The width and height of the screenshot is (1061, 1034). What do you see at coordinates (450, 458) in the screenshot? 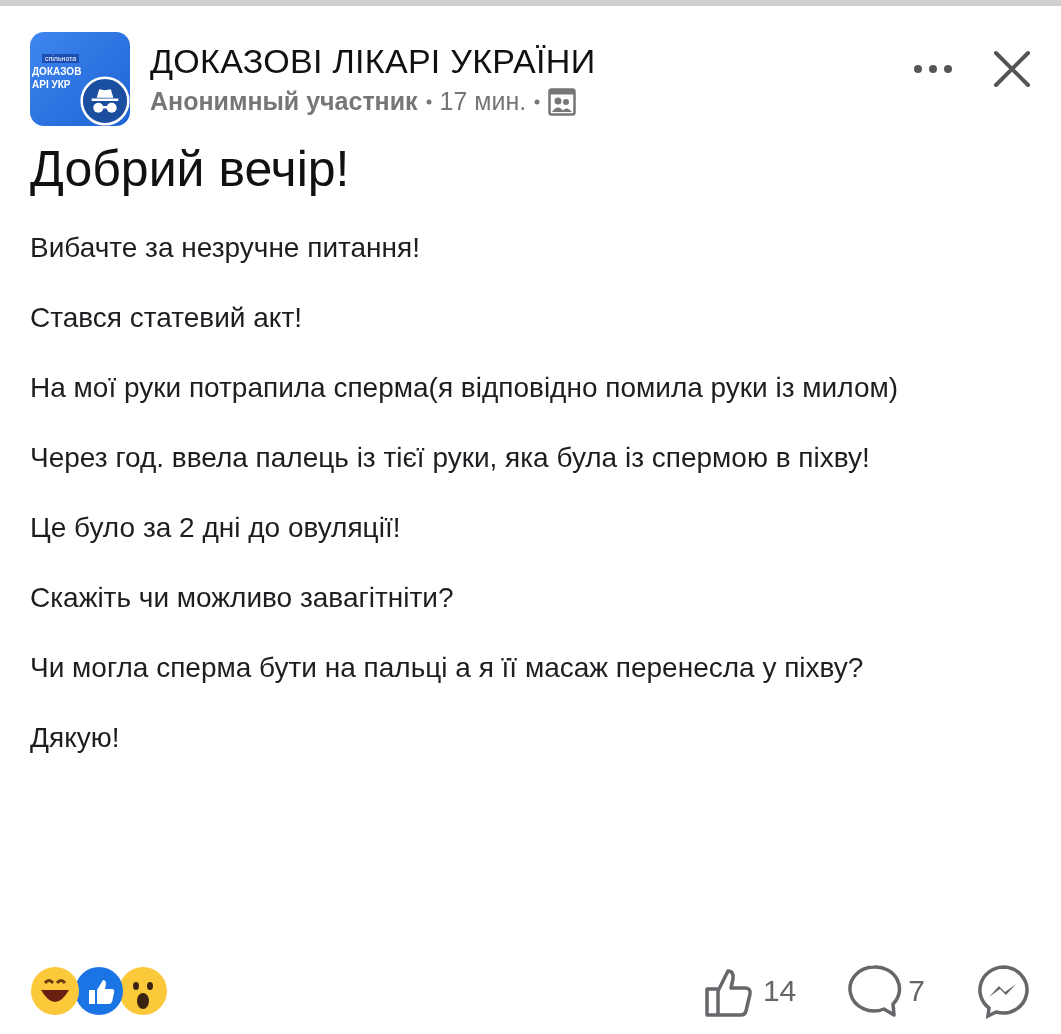
I see `post-paragraph: Через год. ввела палець із тієї руки, яка була із спермою в піхву!` at bounding box center [450, 458].